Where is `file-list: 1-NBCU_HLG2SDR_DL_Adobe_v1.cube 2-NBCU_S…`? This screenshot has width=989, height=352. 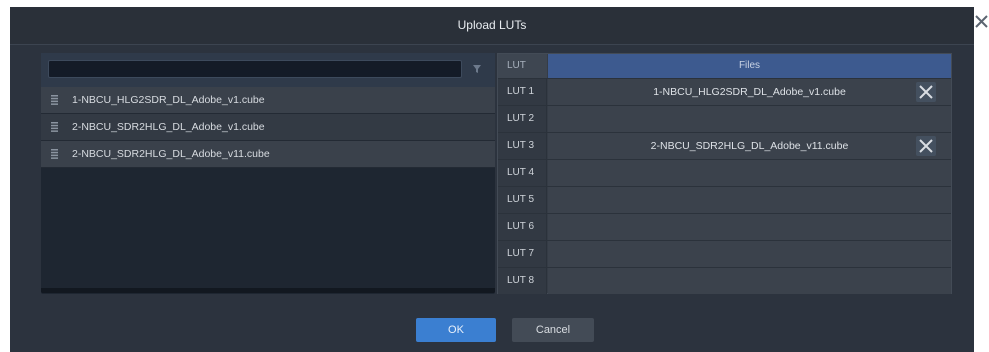 file-list: 1-NBCU_HLG2SDR_DL_Adobe_v1.cube 2-NBCU_S… is located at coordinates (268, 127).